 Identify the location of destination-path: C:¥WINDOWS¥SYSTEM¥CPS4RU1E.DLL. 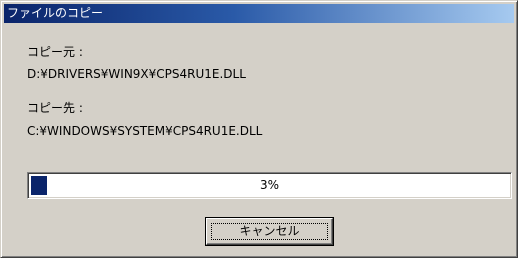
(145, 131).